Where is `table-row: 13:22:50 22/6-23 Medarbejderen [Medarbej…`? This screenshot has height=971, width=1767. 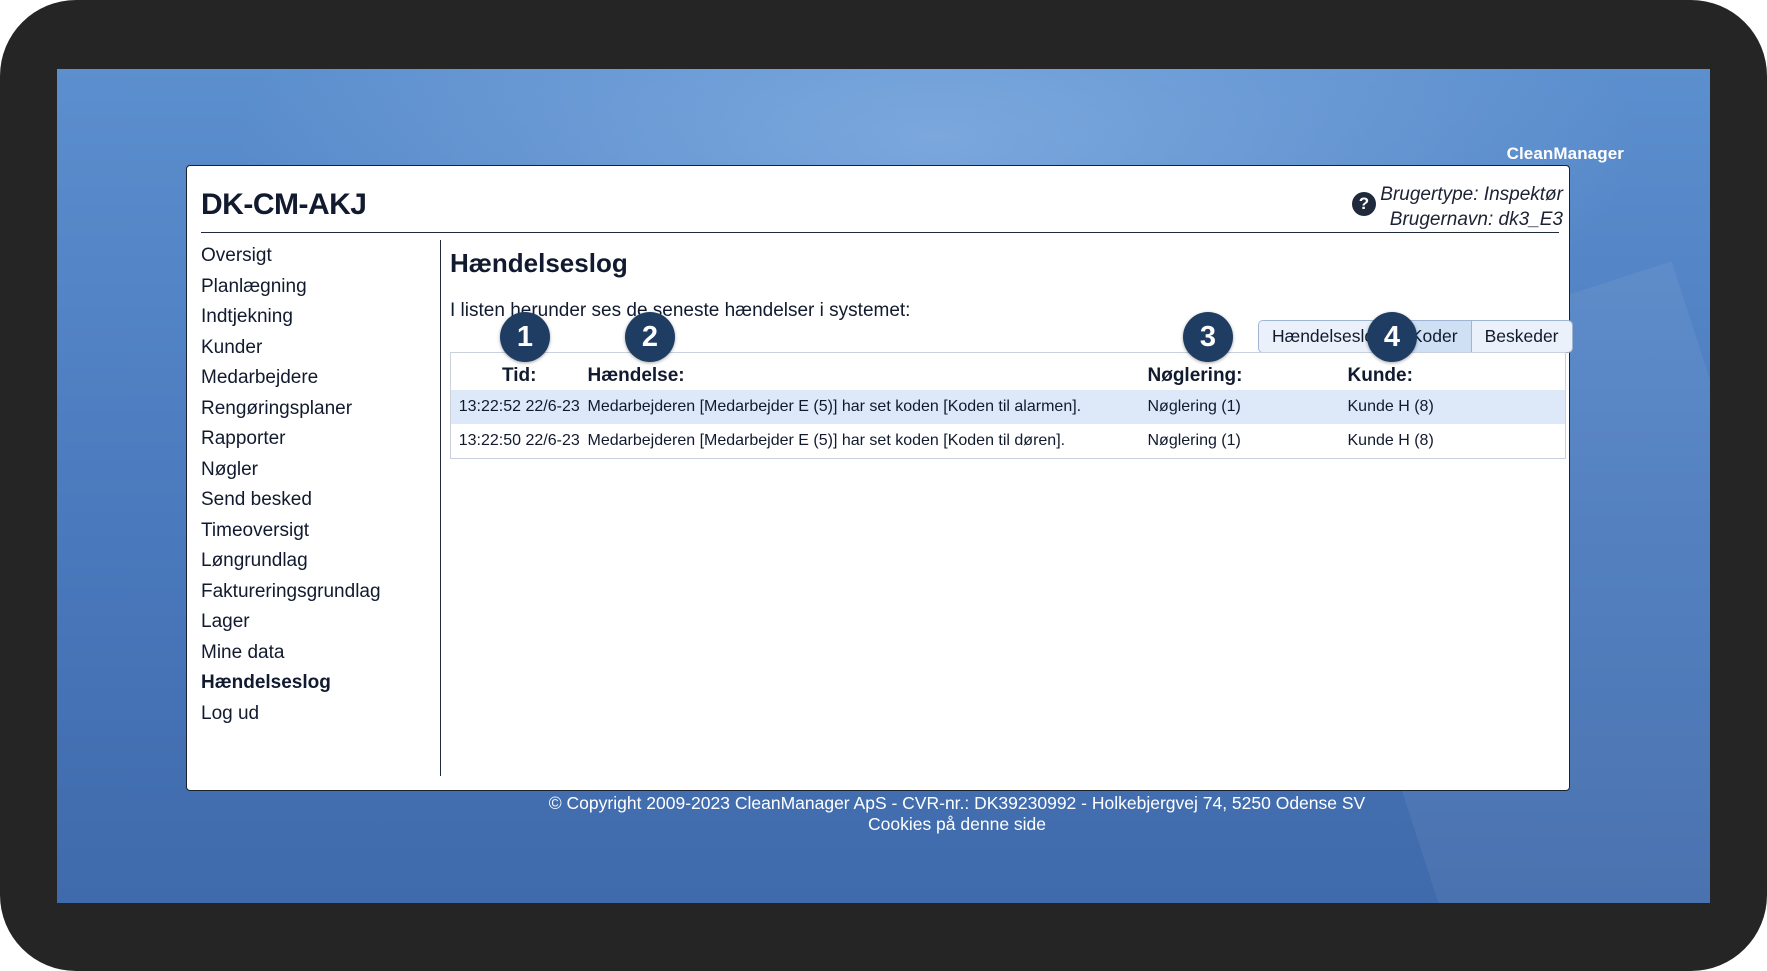 table-row: 13:22:50 22/6-23 Medarbejderen [Medarbej… is located at coordinates (1008, 441).